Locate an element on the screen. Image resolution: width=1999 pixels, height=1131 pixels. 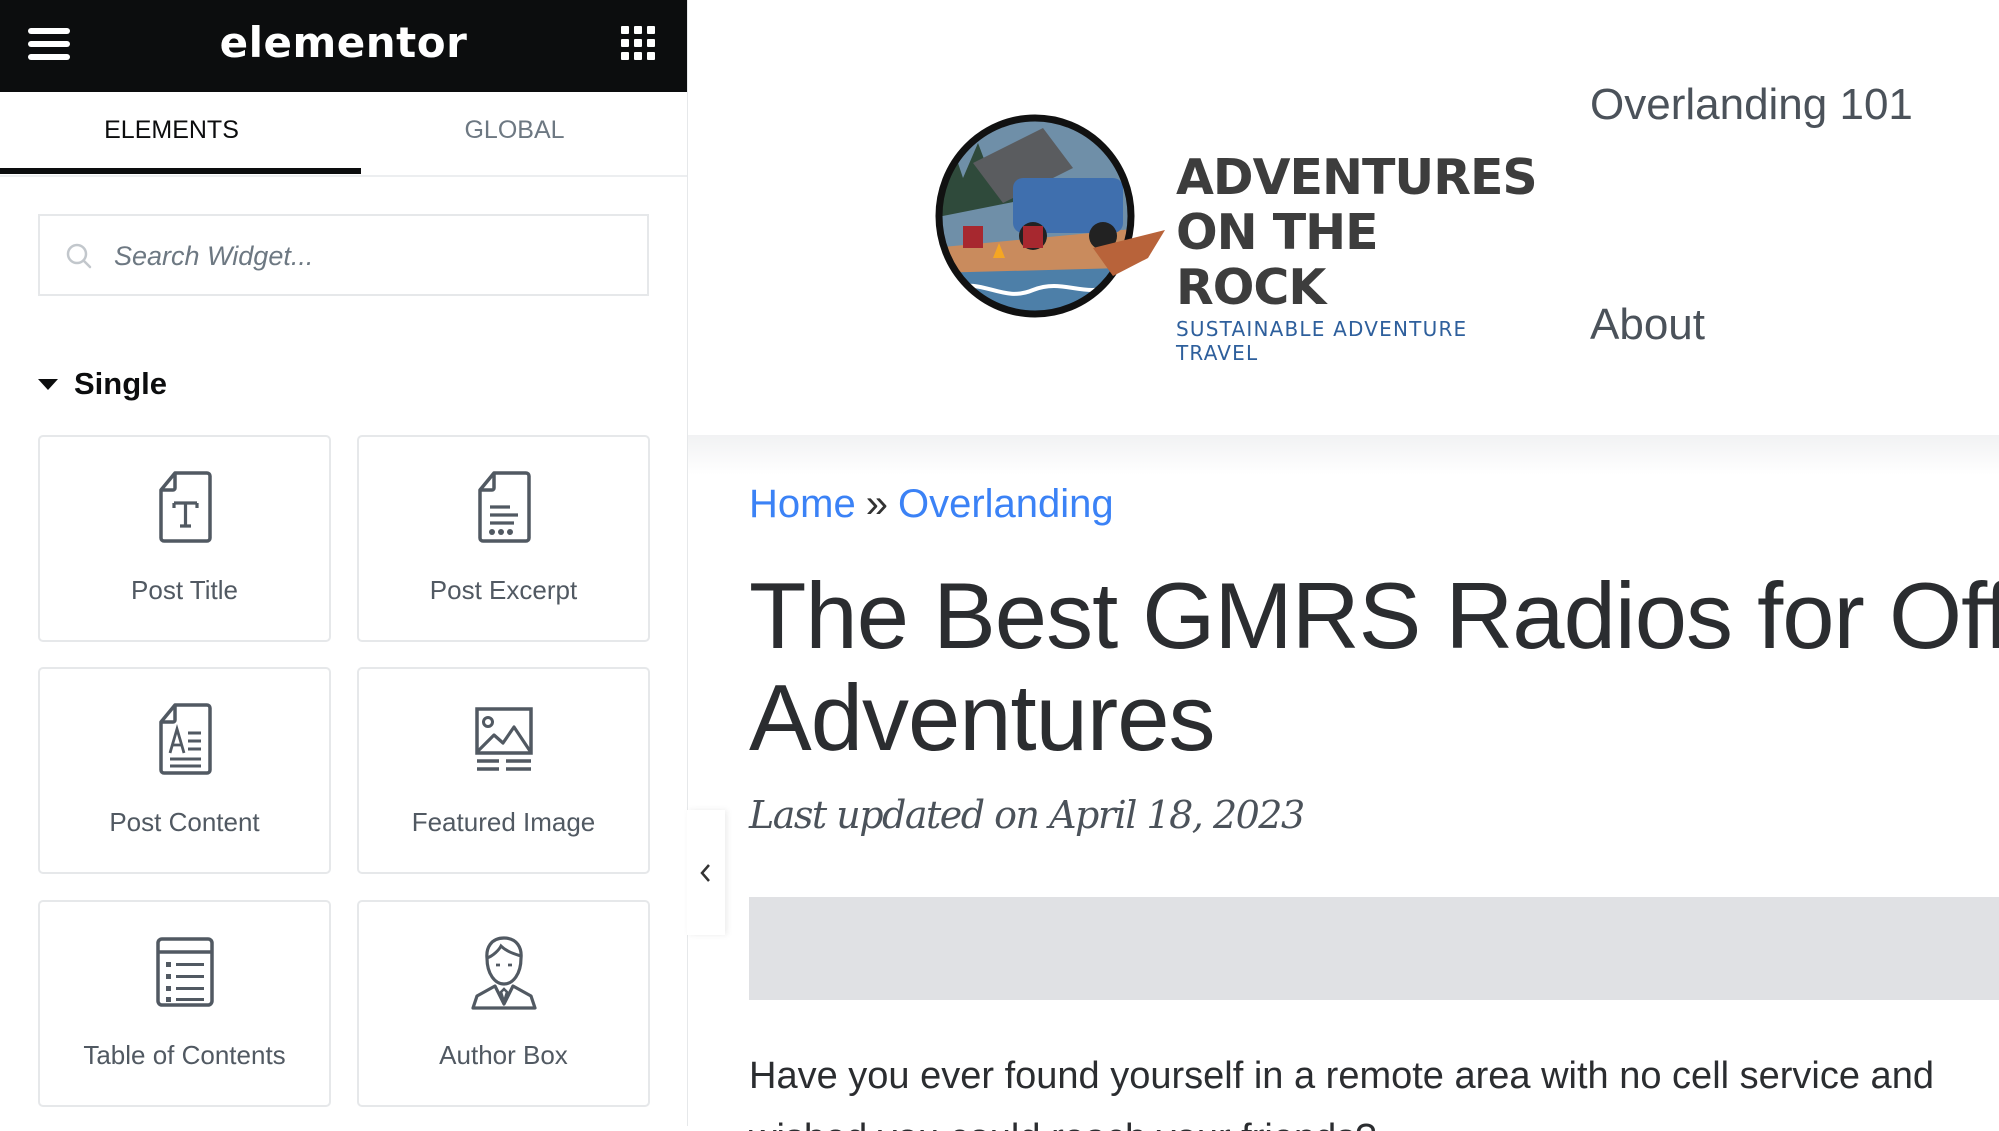
widget-label: Post Content is located at coordinates (184, 822).